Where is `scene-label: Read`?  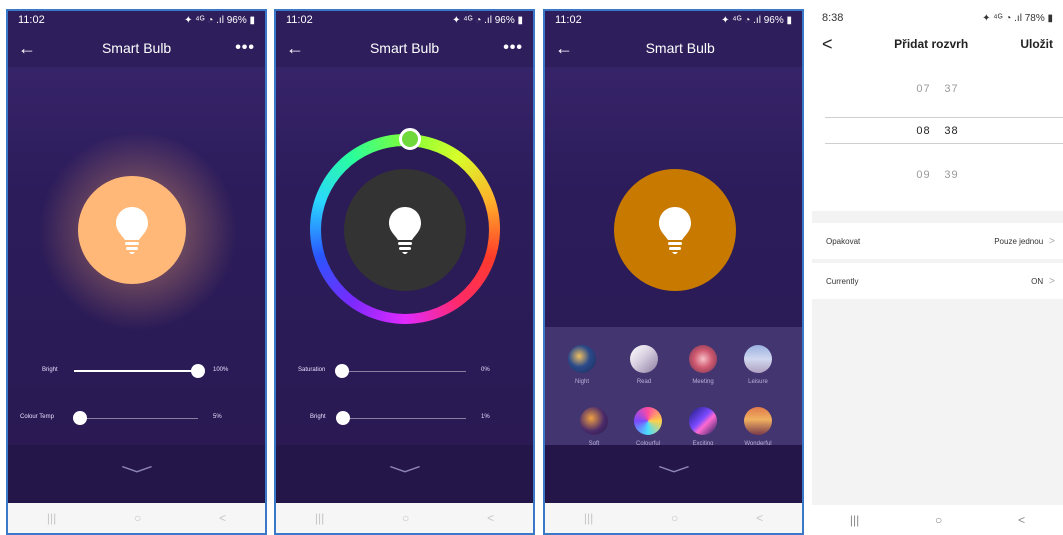
scene-label: Read is located at coordinates (644, 382).